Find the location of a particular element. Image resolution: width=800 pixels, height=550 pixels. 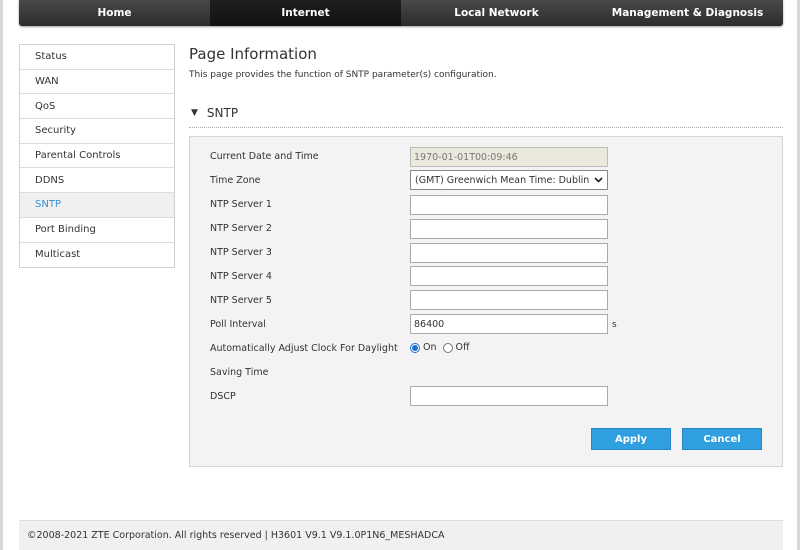

dst-on-radio is located at coordinates (415, 347).